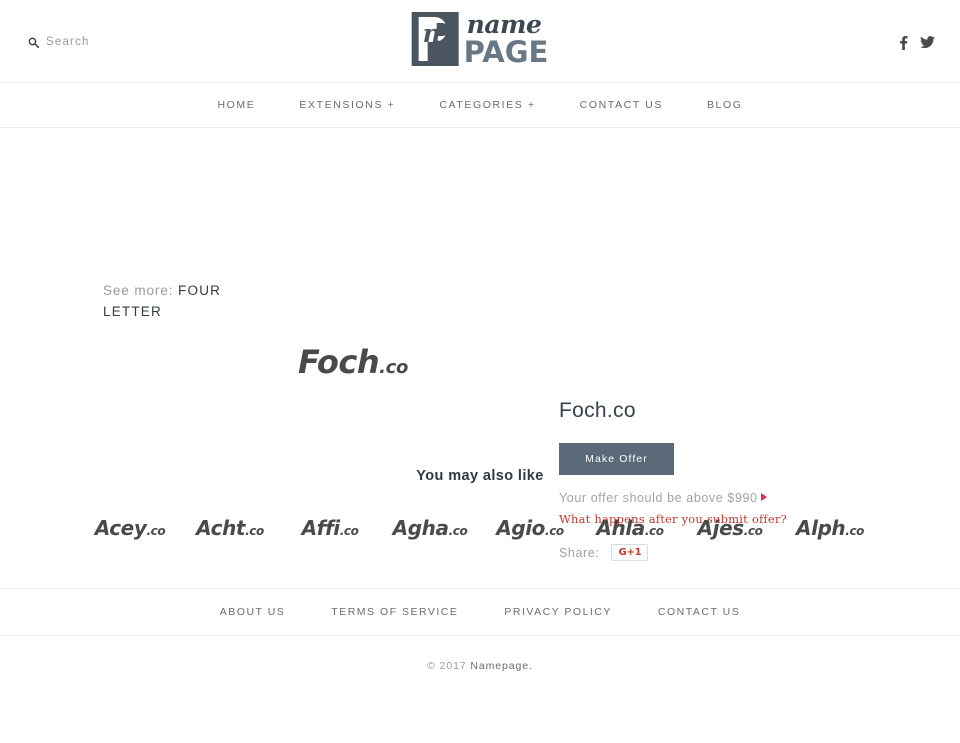  What do you see at coordinates (506, 52) in the screenshot?
I see `logo-page-word: PAGE` at bounding box center [506, 52].